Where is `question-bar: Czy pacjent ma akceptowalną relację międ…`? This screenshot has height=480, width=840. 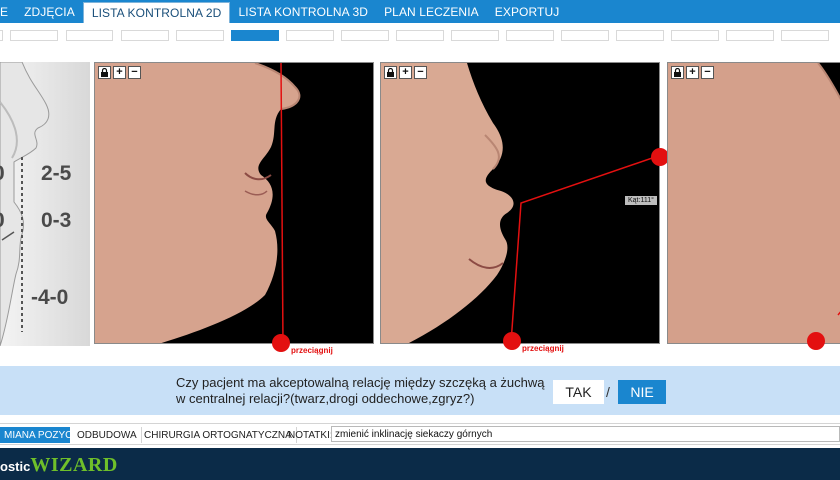 question-bar: Czy pacjent ma akceptowalną relację międ… is located at coordinates (420, 390).